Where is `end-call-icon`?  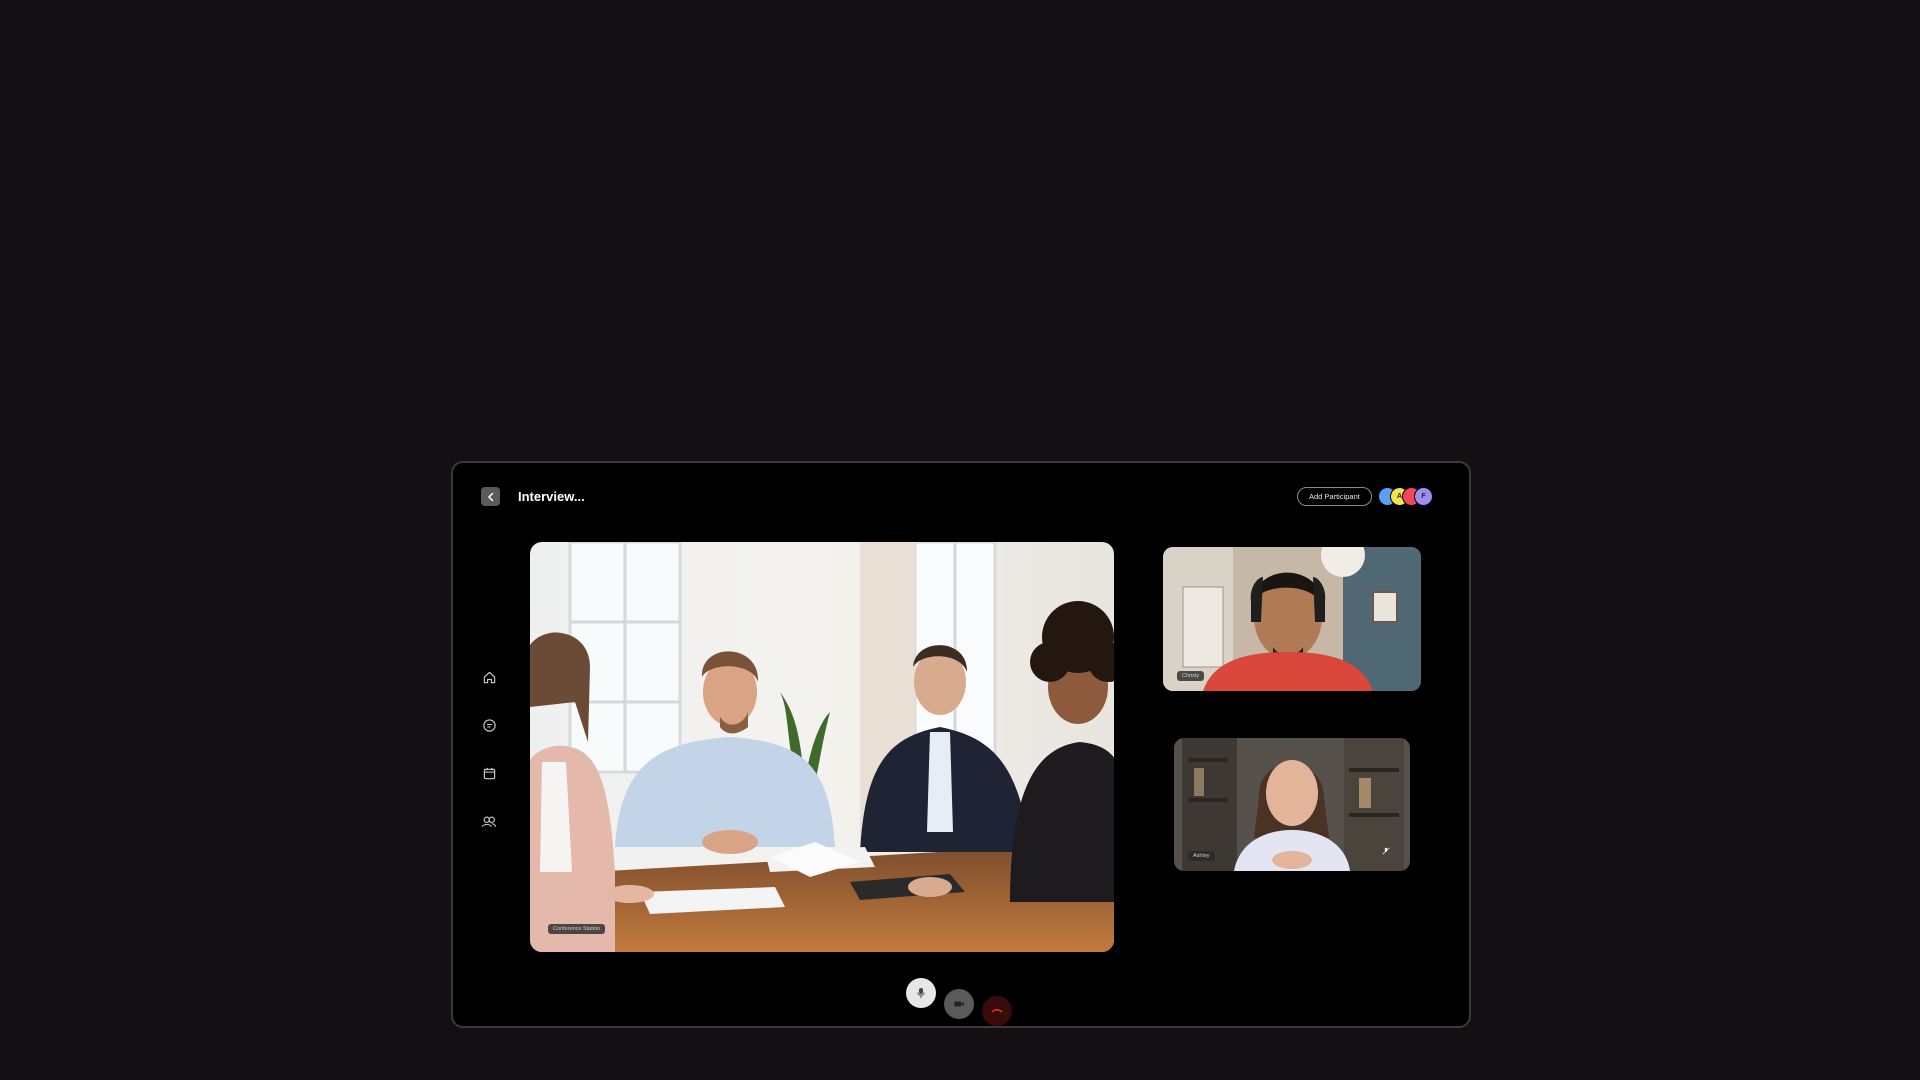 end-call-icon is located at coordinates (997, 1011).